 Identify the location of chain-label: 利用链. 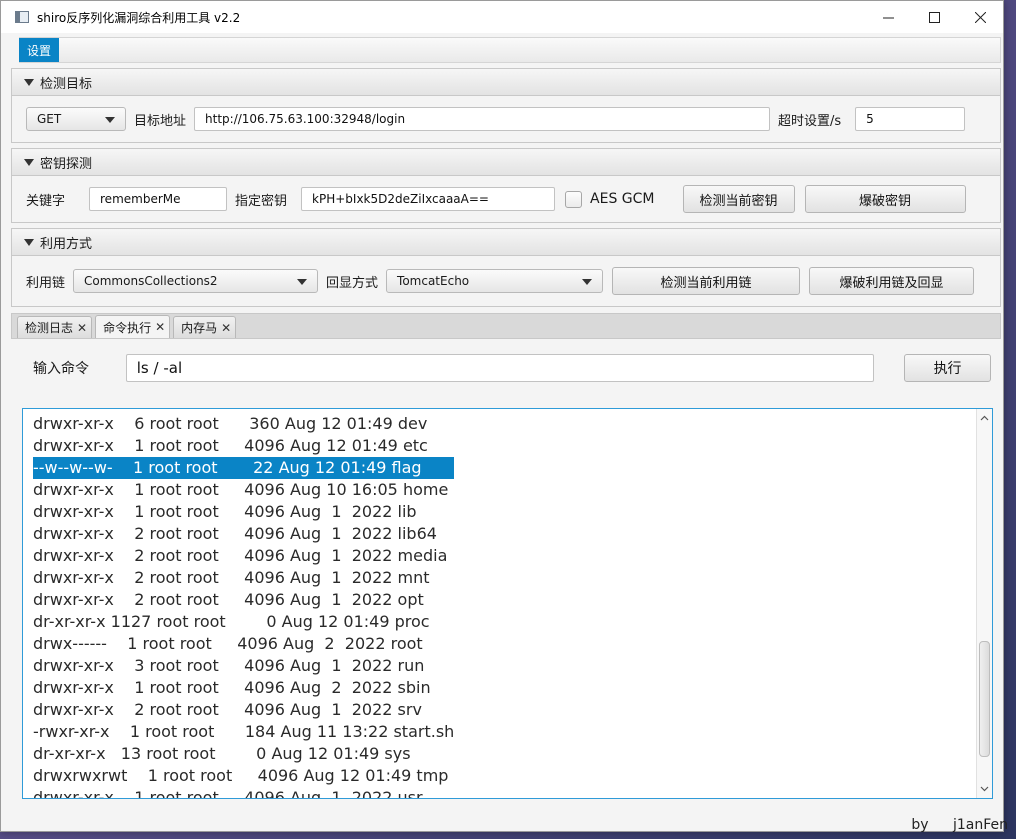
(46, 283).